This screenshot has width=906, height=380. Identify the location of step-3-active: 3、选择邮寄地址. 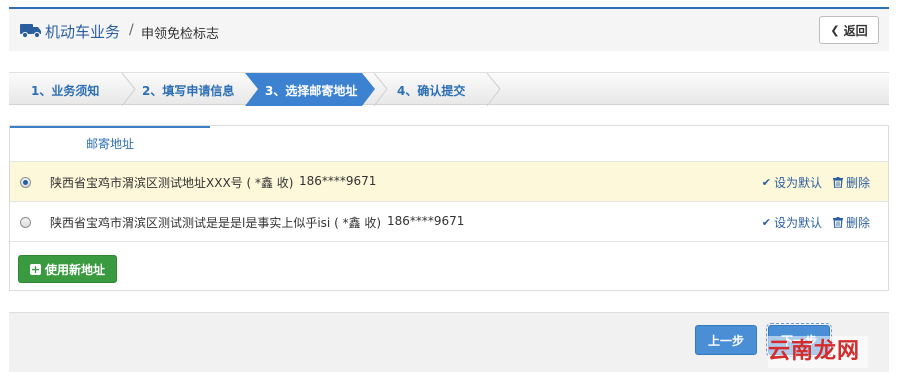
(311, 91).